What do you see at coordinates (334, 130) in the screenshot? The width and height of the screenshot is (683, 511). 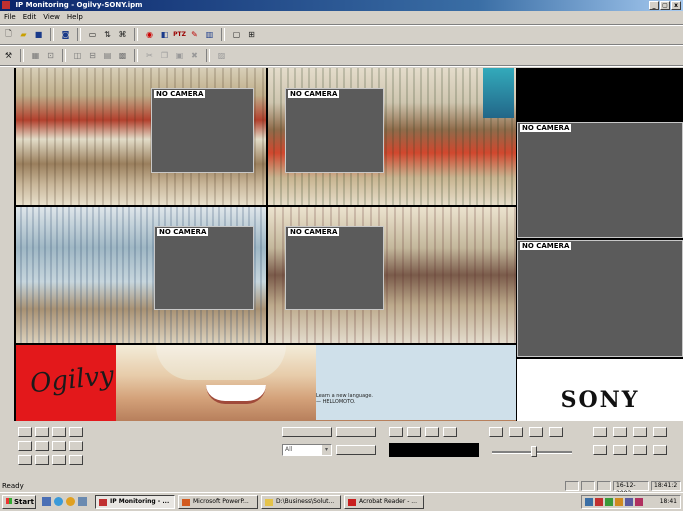 I see `no-camera-panel-2: NO CAMERA` at bounding box center [334, 130].